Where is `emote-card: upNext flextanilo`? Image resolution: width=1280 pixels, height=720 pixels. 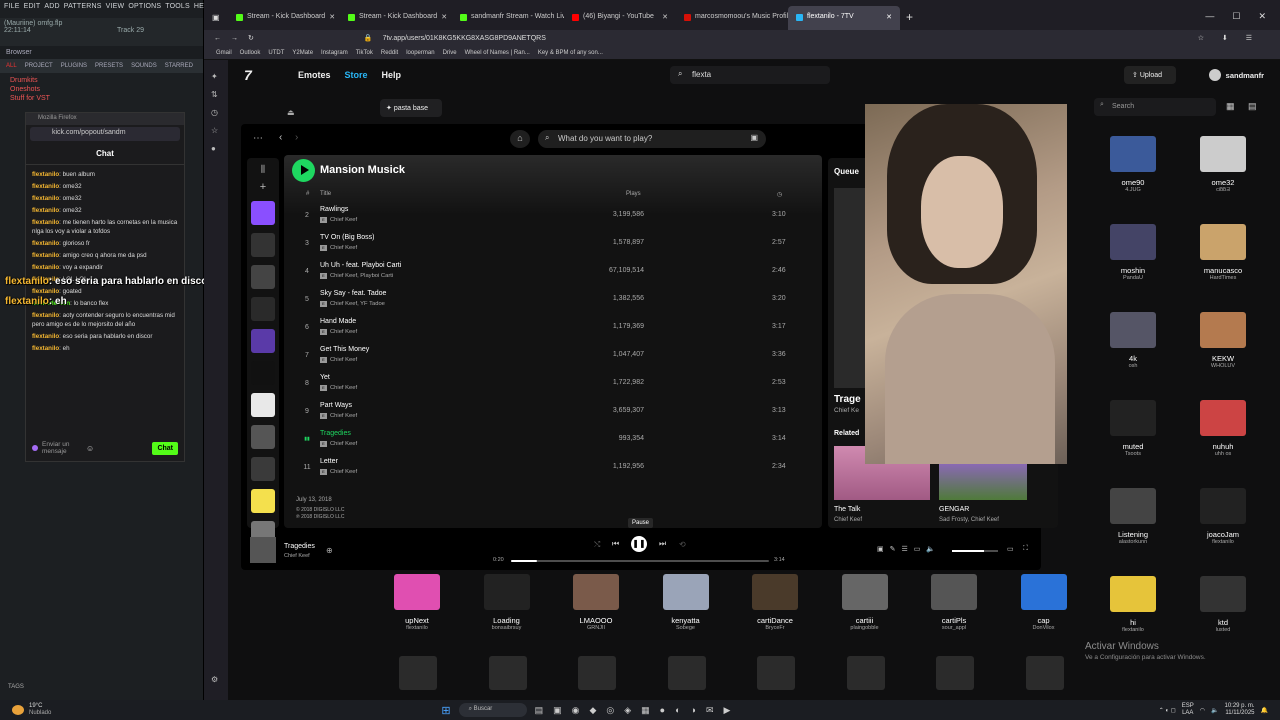 emote-card: upNext flextanilo is located at coordinates (417, 602).